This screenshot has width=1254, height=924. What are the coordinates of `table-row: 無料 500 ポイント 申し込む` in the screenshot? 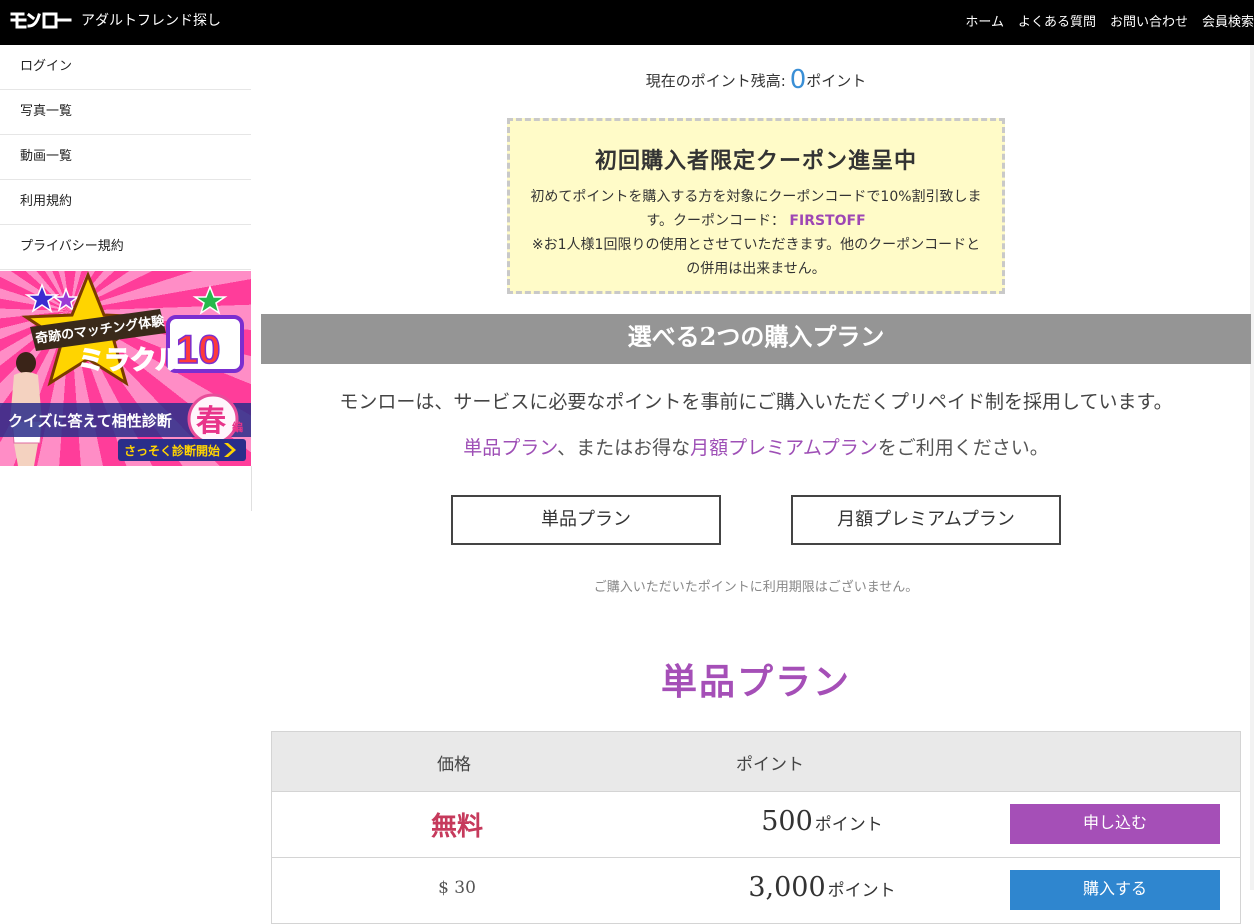 It's located at (756, 825).